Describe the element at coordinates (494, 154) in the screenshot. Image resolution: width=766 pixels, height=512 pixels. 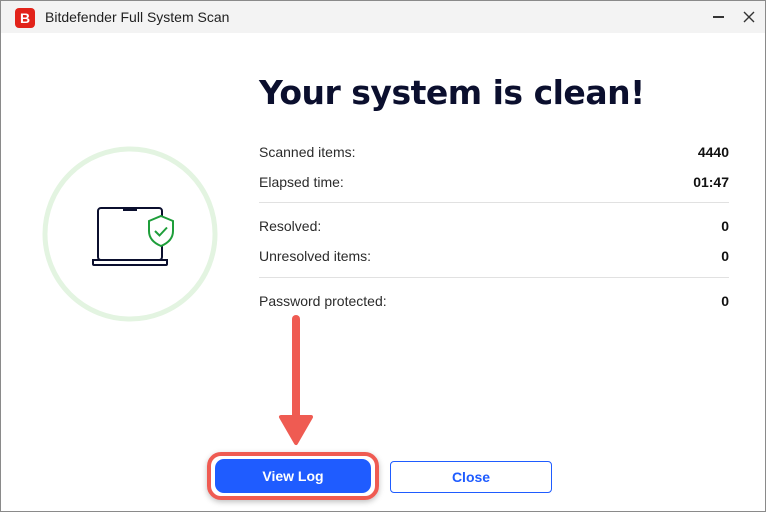
I see `stat-scanned-items: Scanned items: 4440` at that location.